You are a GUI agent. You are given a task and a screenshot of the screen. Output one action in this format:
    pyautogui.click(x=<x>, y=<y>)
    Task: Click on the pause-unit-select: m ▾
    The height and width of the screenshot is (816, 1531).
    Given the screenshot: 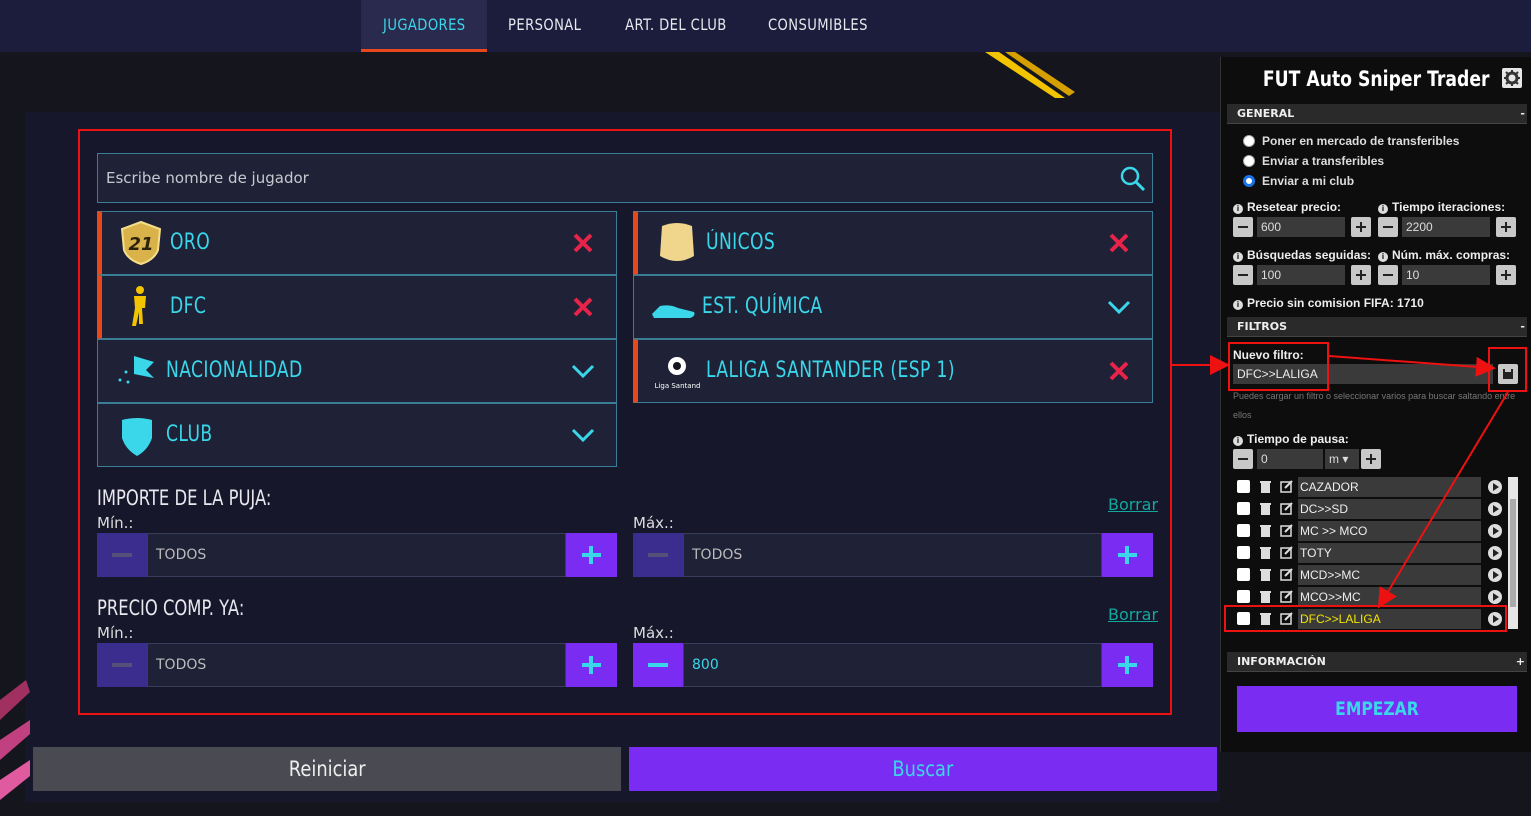 What is the action you would take?
    pyautogui.click(x=1342, y=459)
    